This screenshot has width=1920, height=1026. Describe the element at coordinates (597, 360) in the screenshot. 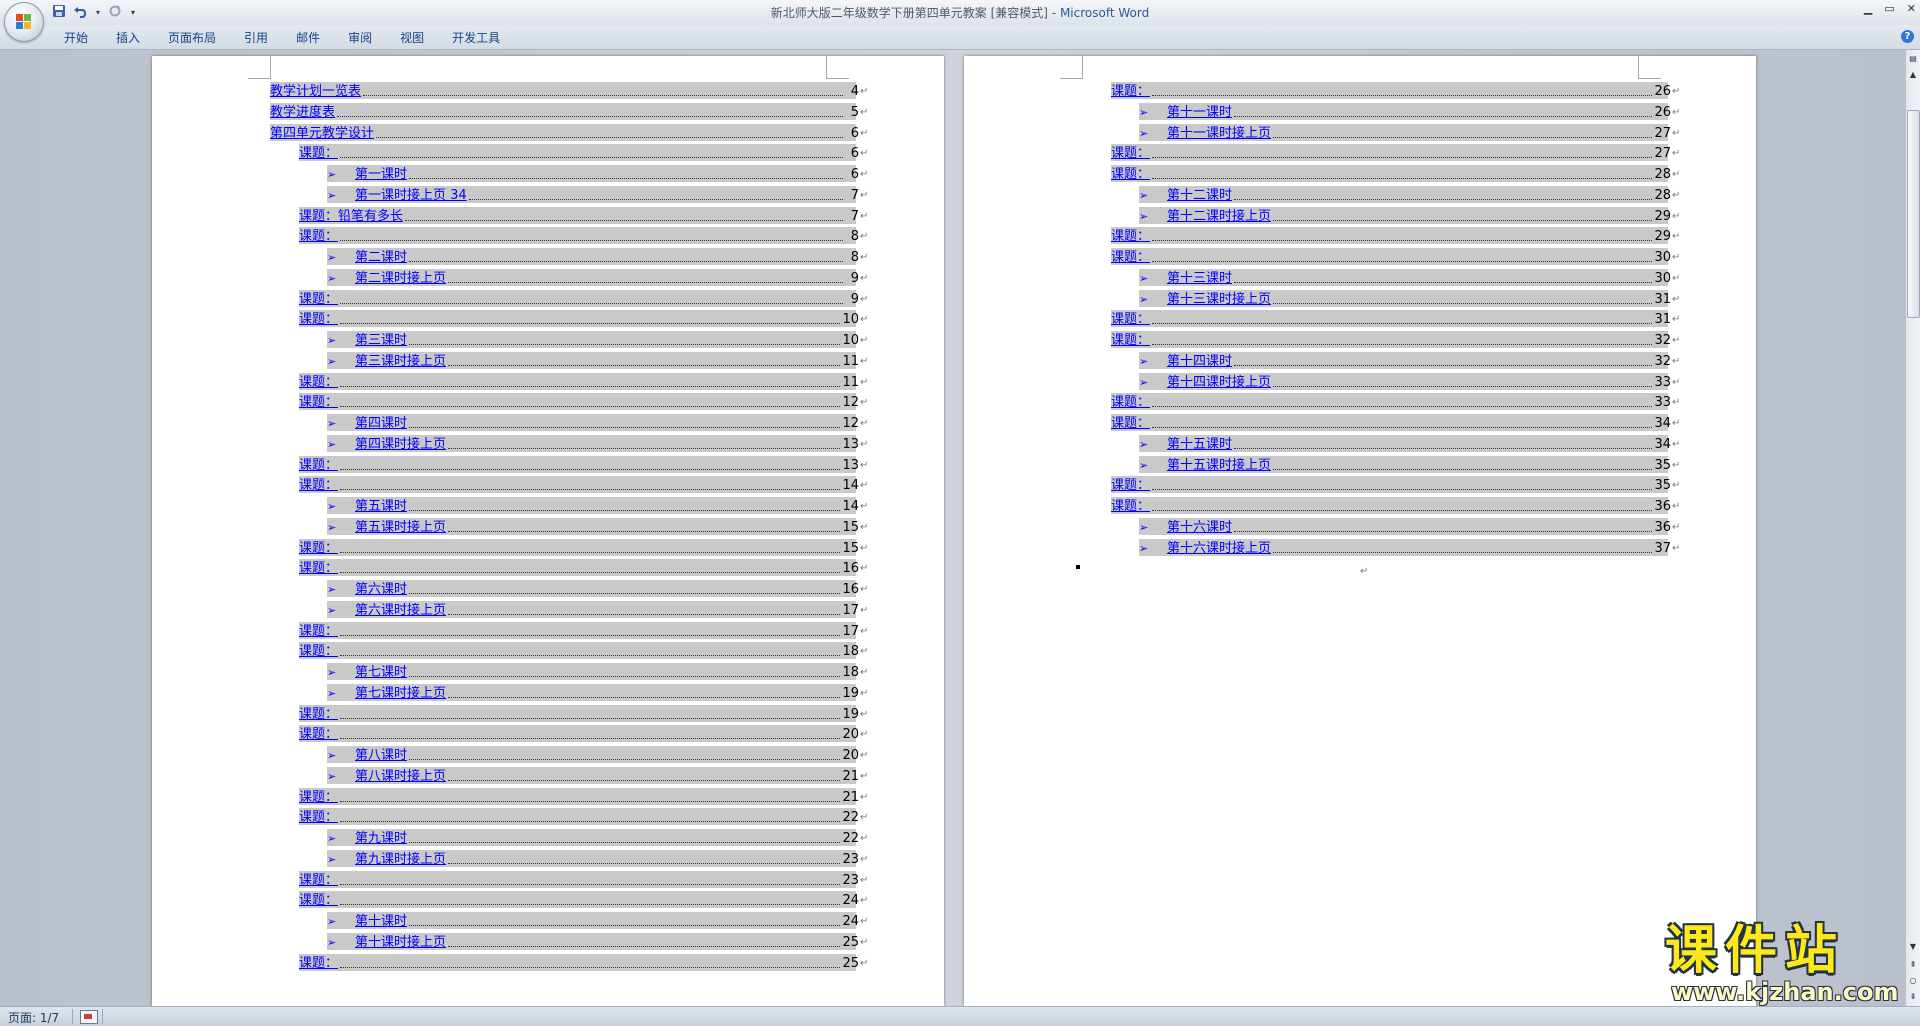

I see `toc-entry-lesson: ➢ 第三课时接上页 11 ↵` at that location.